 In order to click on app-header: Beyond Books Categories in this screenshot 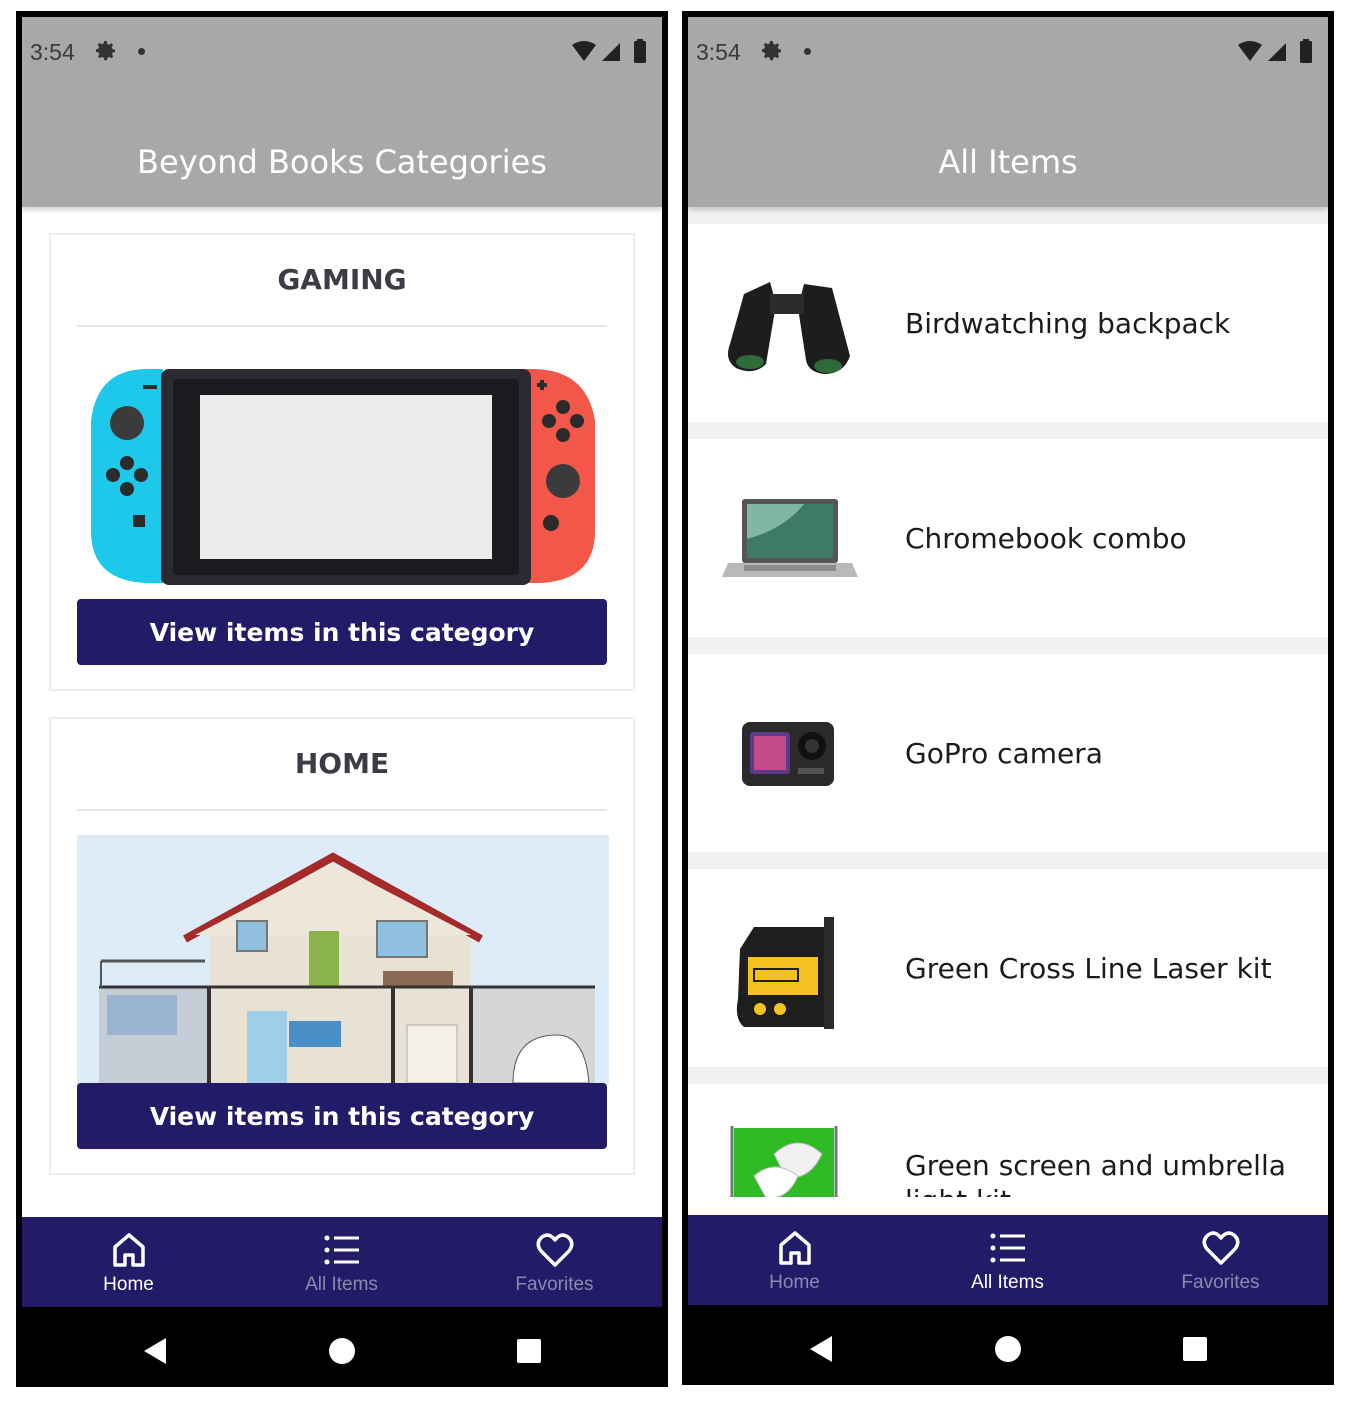, I will do `click(342, 147)`.